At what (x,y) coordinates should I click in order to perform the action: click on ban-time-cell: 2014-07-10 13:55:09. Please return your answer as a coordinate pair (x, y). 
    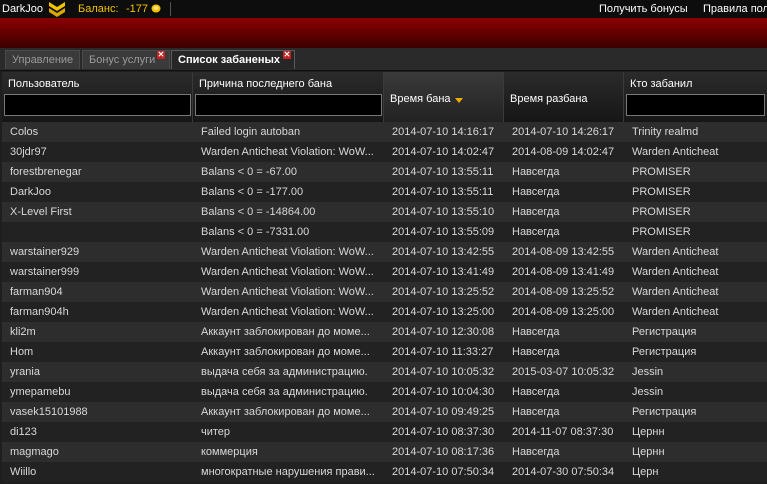
    Looking at the image, I should click on (443, 232).